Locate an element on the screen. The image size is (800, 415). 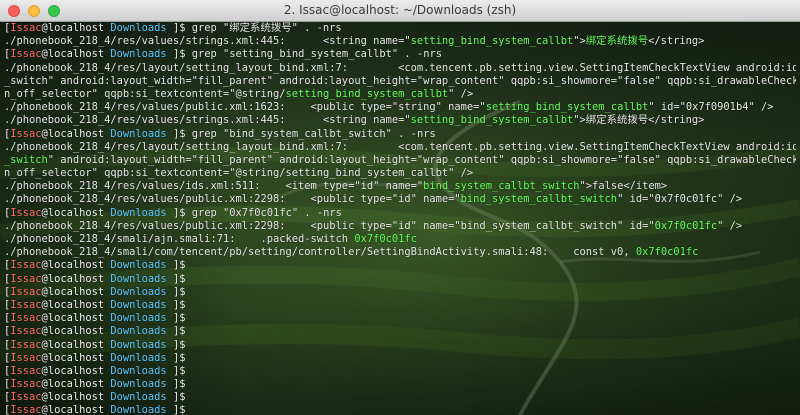
output-text: " id="0x7f0901b4" /> is located at coordinates (711, 107).